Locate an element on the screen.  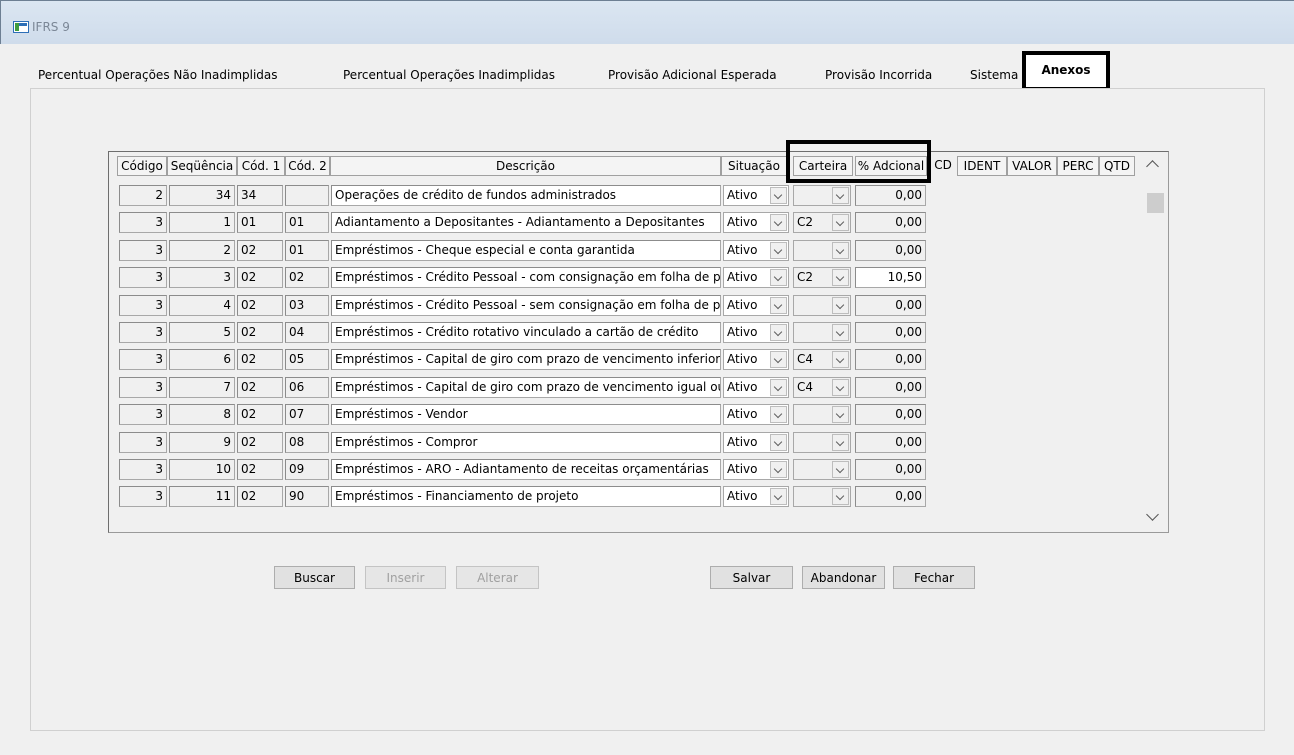
salvar-button: Salvar is located at coordinates (751, 577).